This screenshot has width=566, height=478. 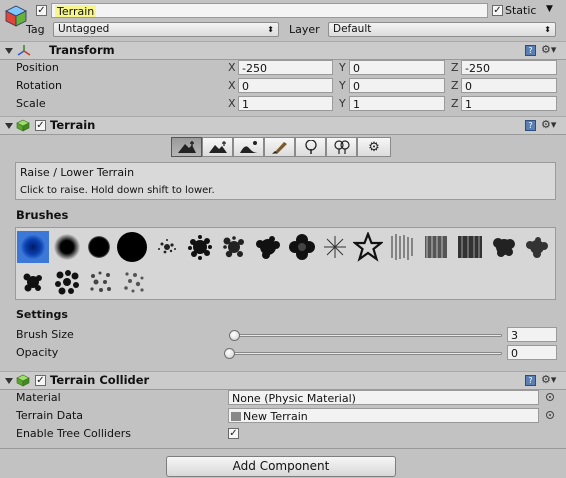 I want to click on transform-title: Transform, so click(x=82, y=50).